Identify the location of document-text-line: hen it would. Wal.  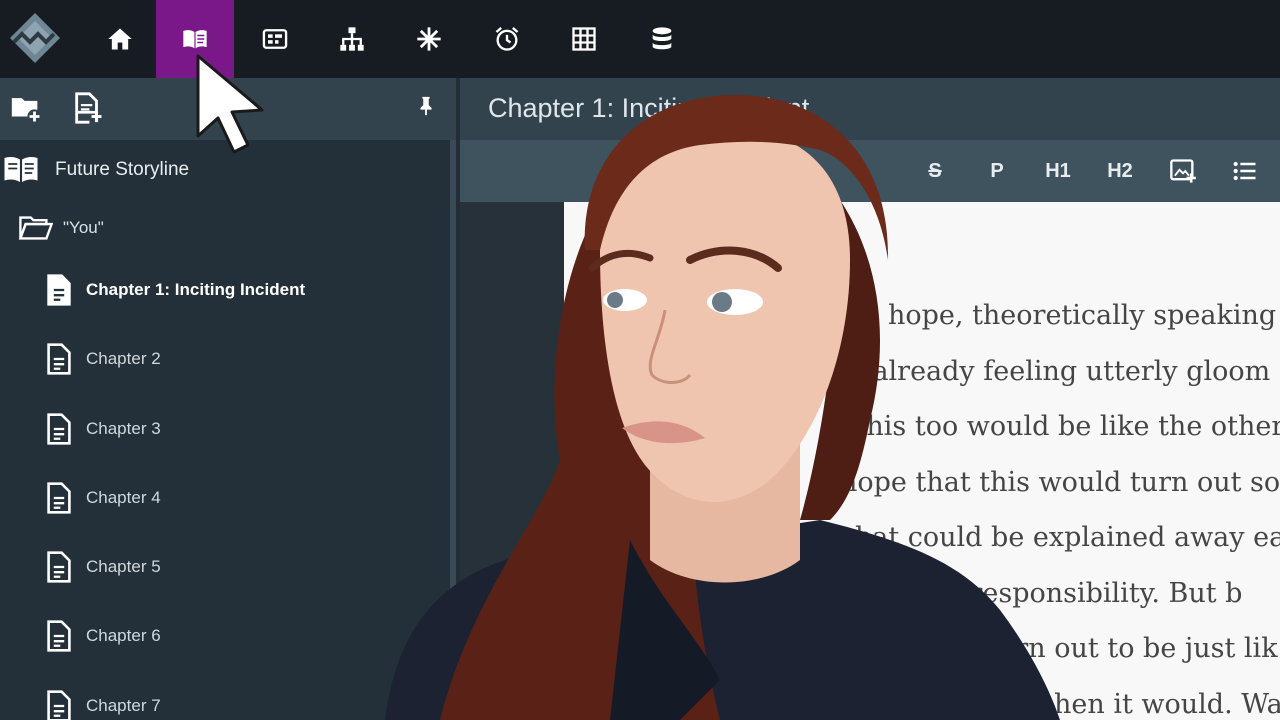
(1167, 704).